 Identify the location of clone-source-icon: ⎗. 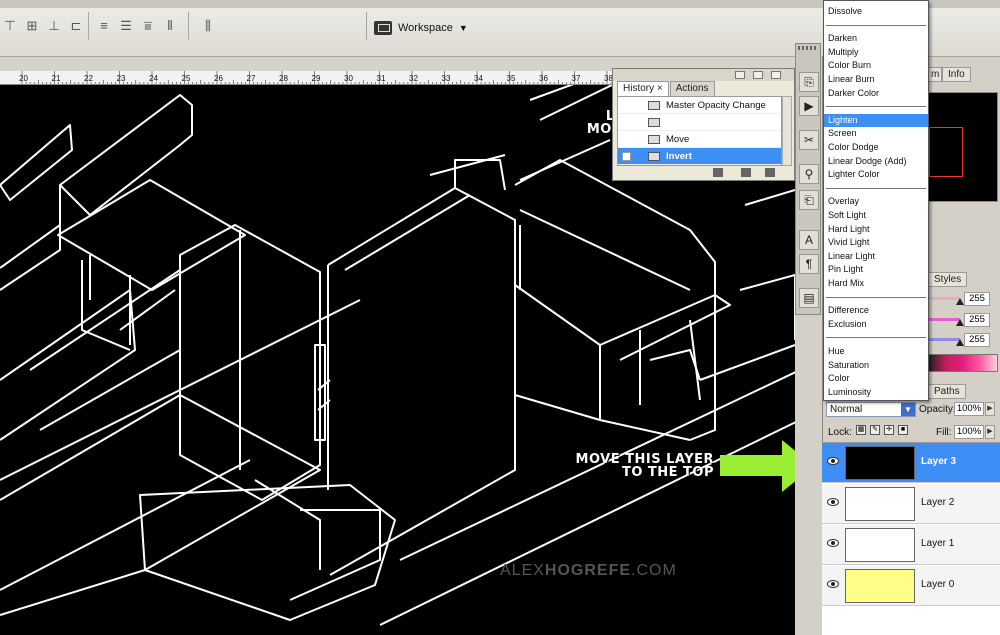
(809, 200).